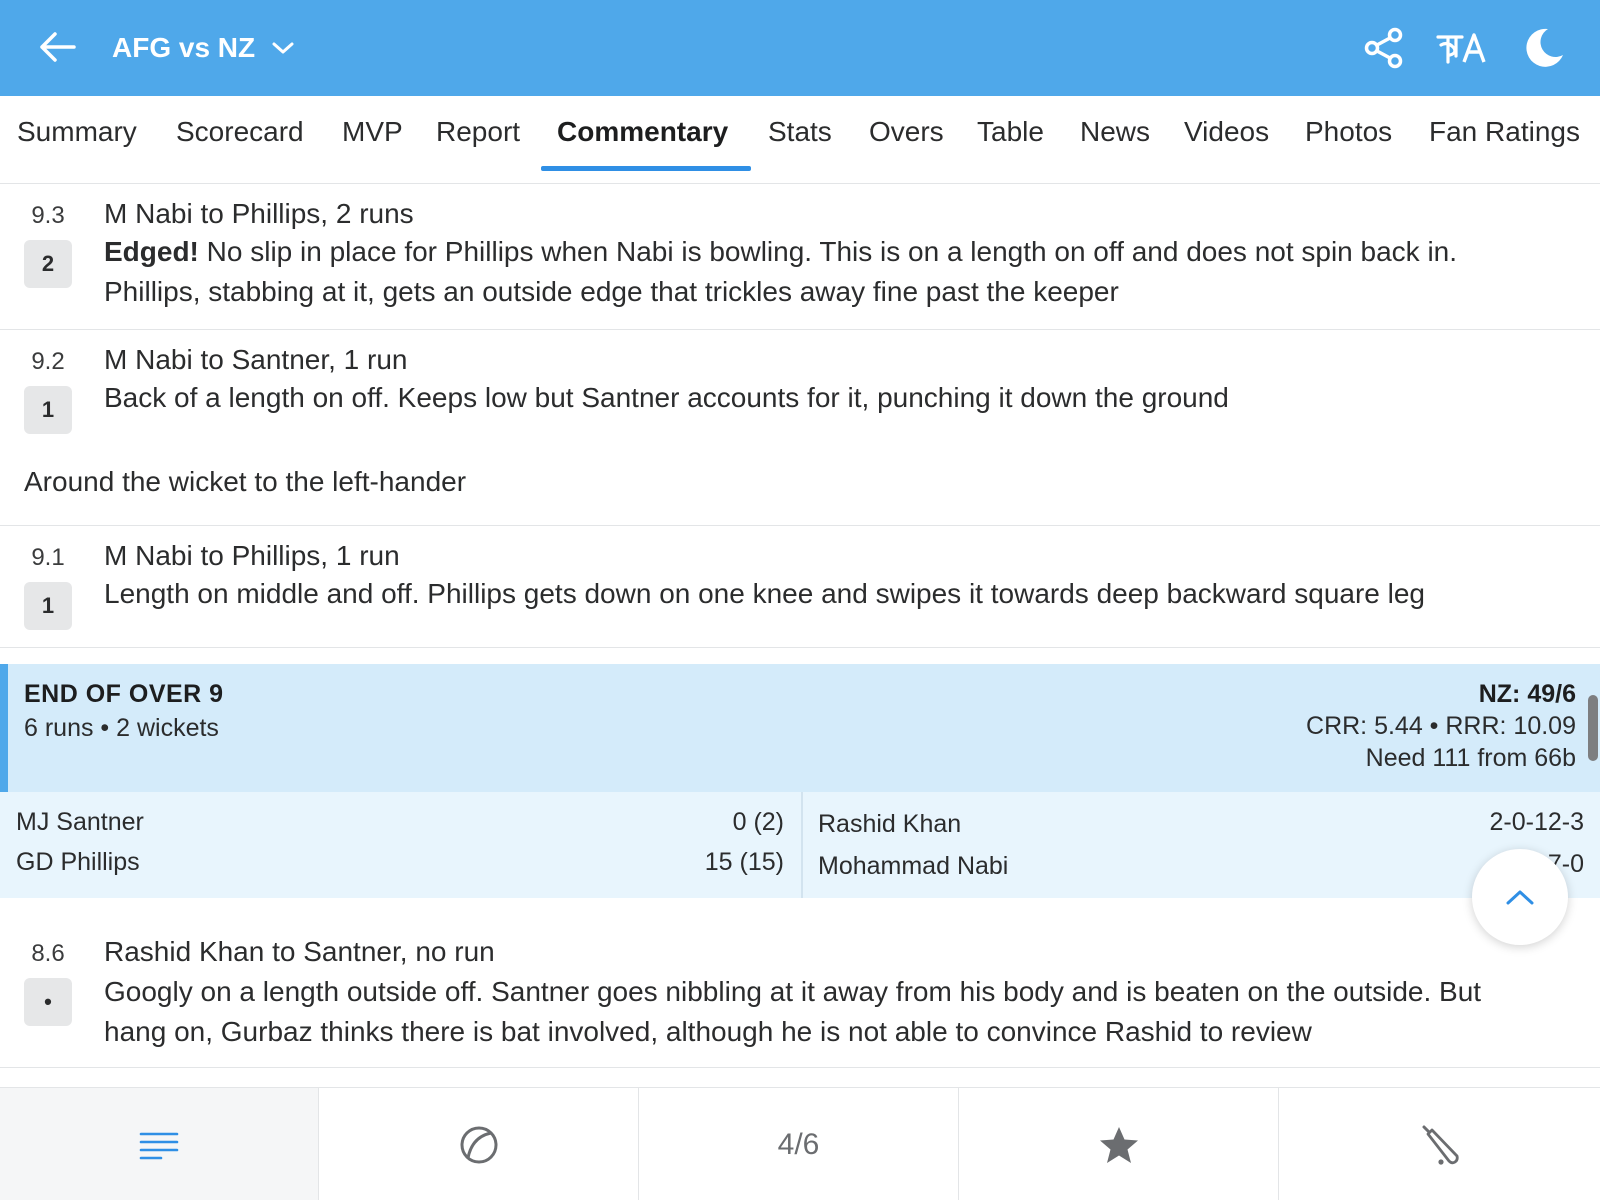  Describe the element at coordinates (48, 557) in the screenshot. I see `over-number: 9.1` at that location.